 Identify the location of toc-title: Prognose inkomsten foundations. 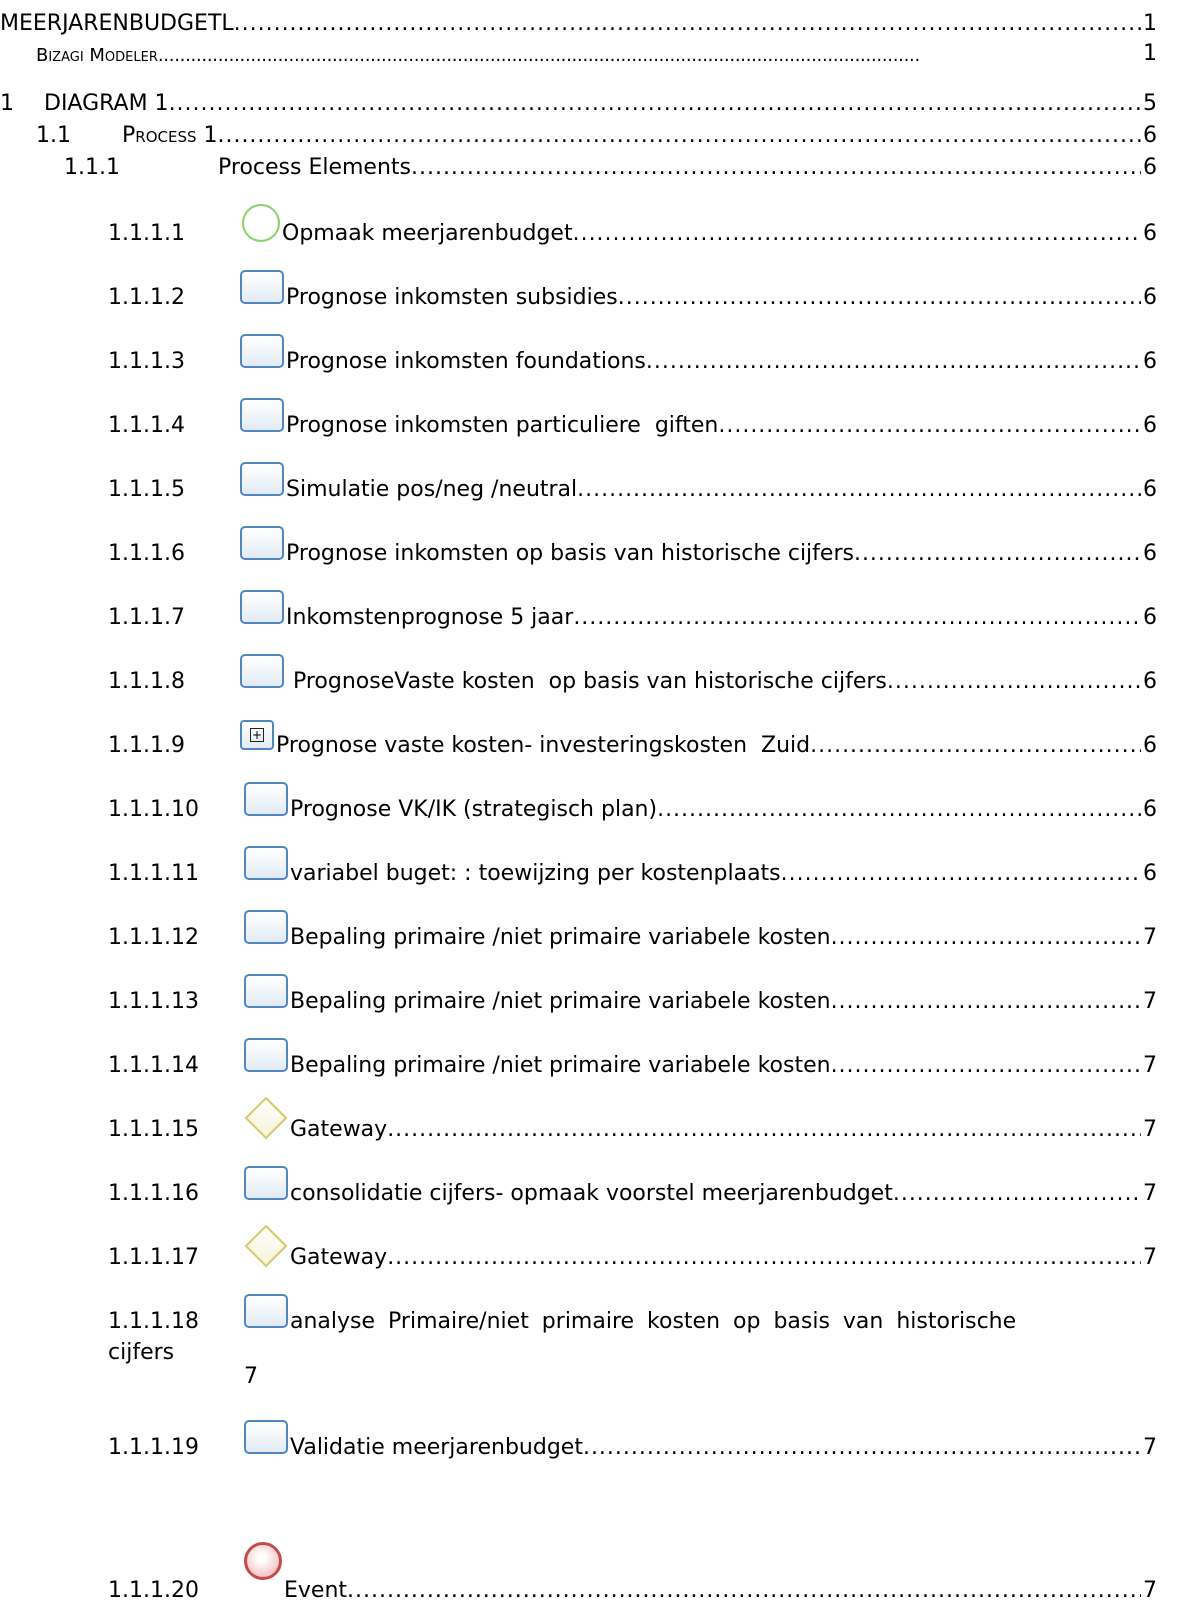
(466, 361).